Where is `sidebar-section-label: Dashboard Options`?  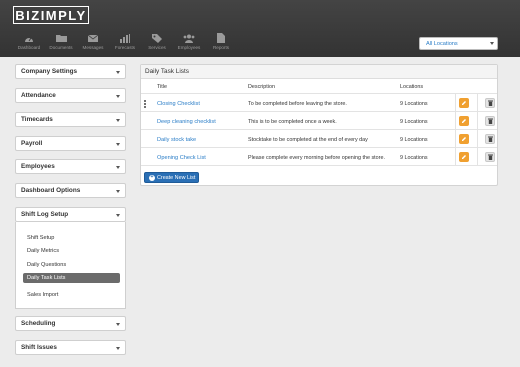
sidebar-section-label: Dashboard Options is located at coordinates (51, 190).